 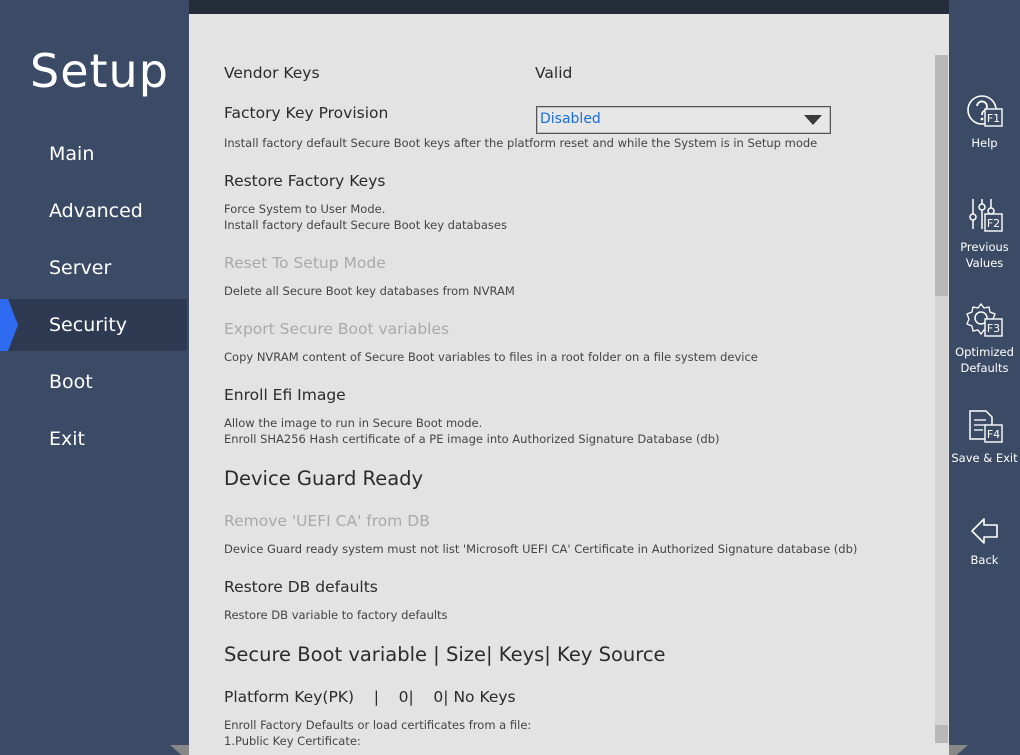 What do you see at coordinates (984, 255) in the screenshot?
I see `previous-values-label: Previous Values` at bounding box center [984, 255].